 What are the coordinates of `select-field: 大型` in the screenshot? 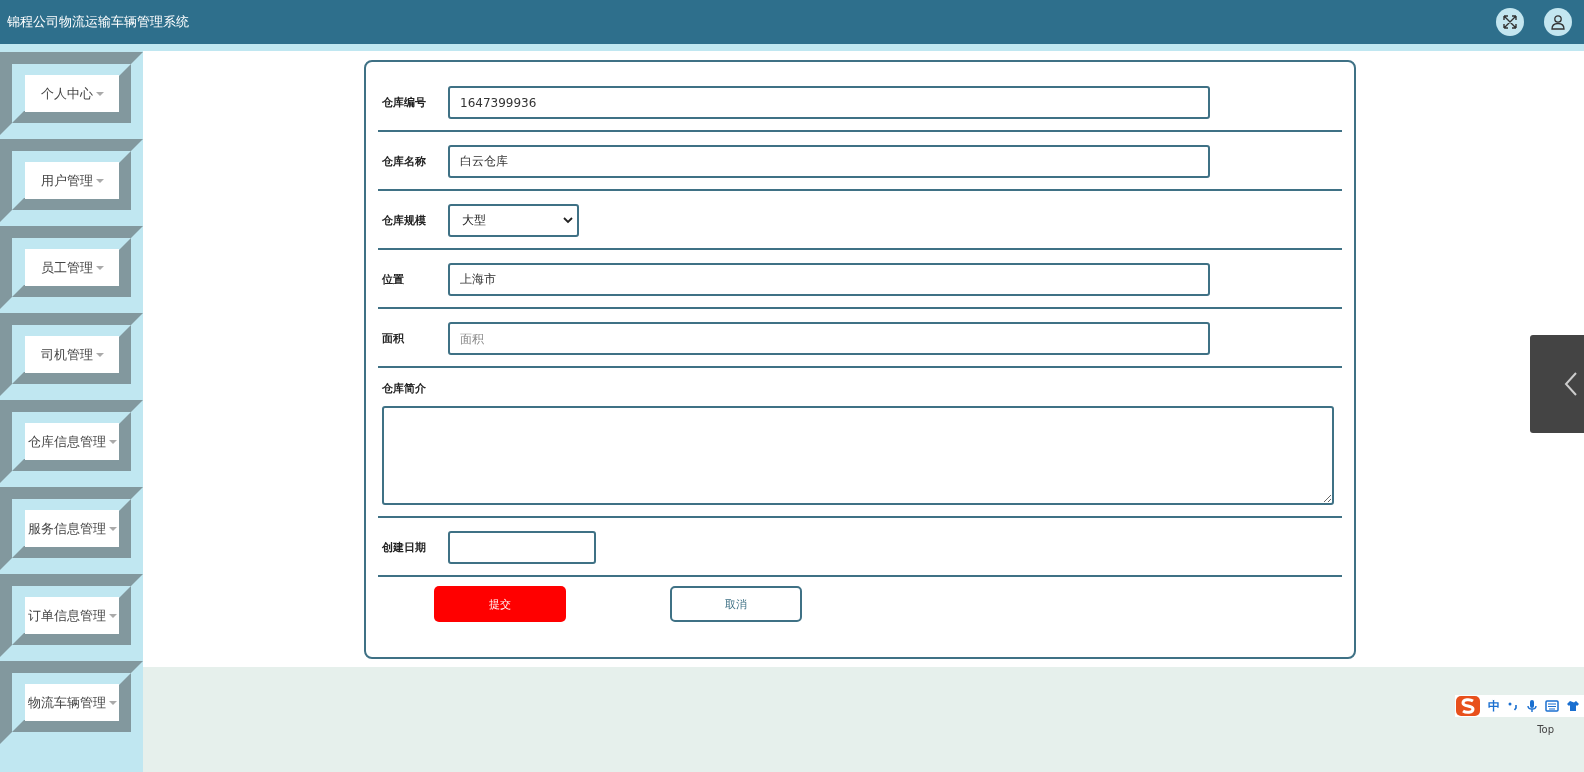 It's located at (513, 220).